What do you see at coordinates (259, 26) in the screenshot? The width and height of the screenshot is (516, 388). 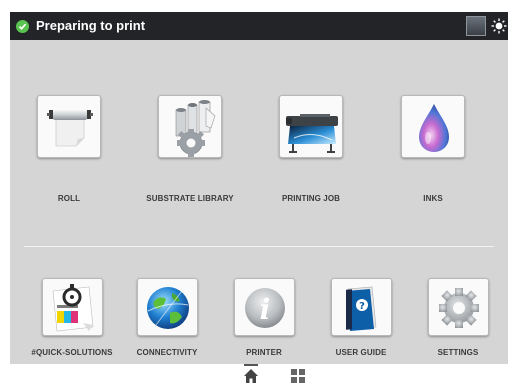 I see `top-status-bar: Preparing to print` at bounding box center [259, 26].